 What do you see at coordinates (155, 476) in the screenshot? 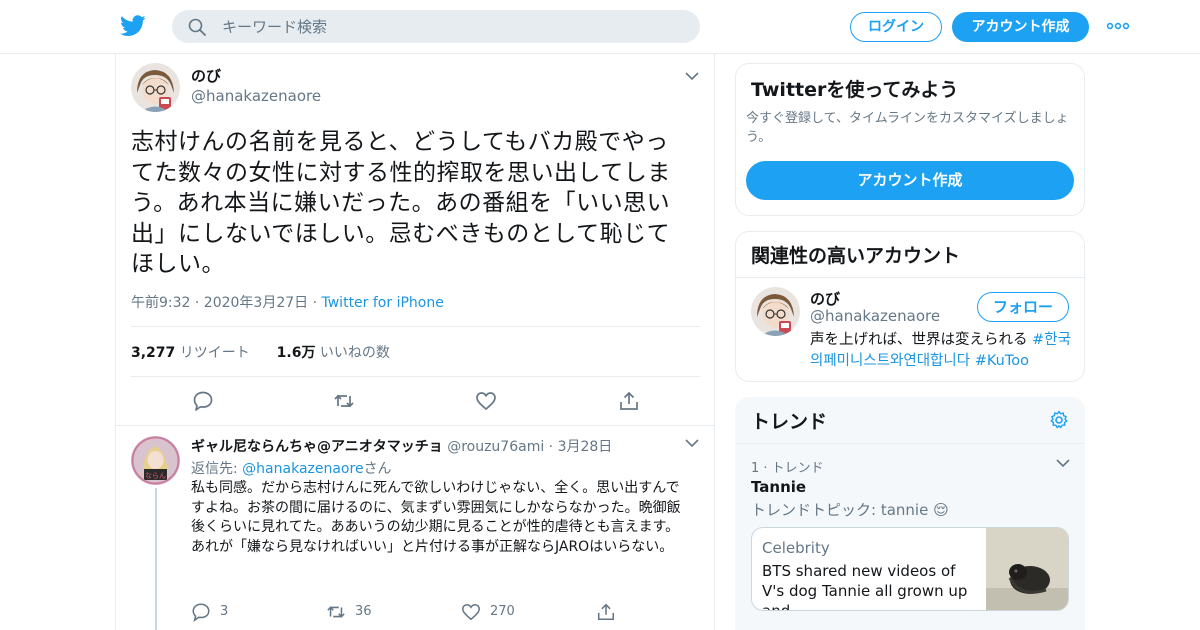
I see `svg-text: ならん` at bounding box center [155, 476].